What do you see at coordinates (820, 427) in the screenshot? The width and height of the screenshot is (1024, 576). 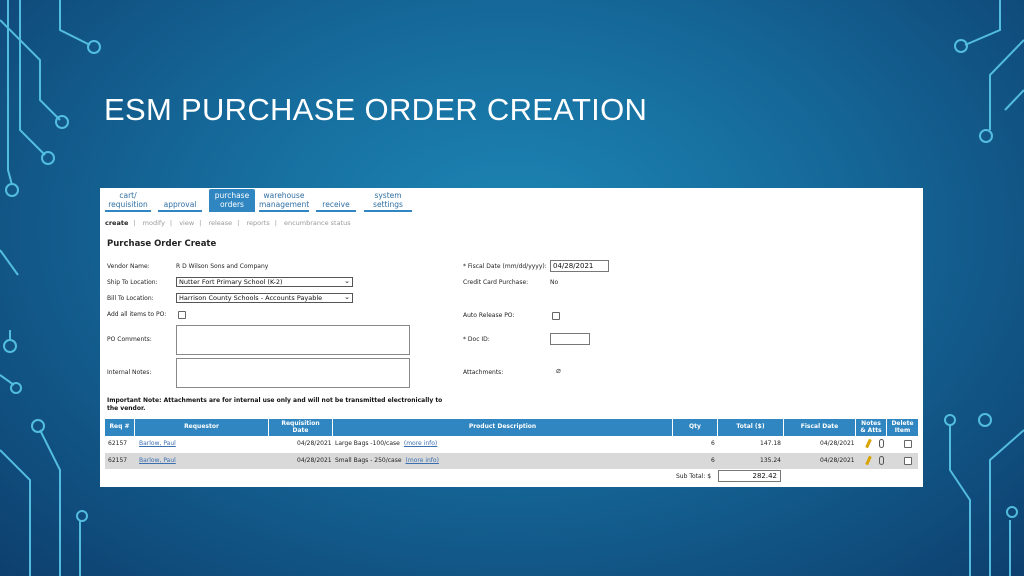 I see `col-fiscal-date: Fiscal Date` at bounding box center [820, 427].